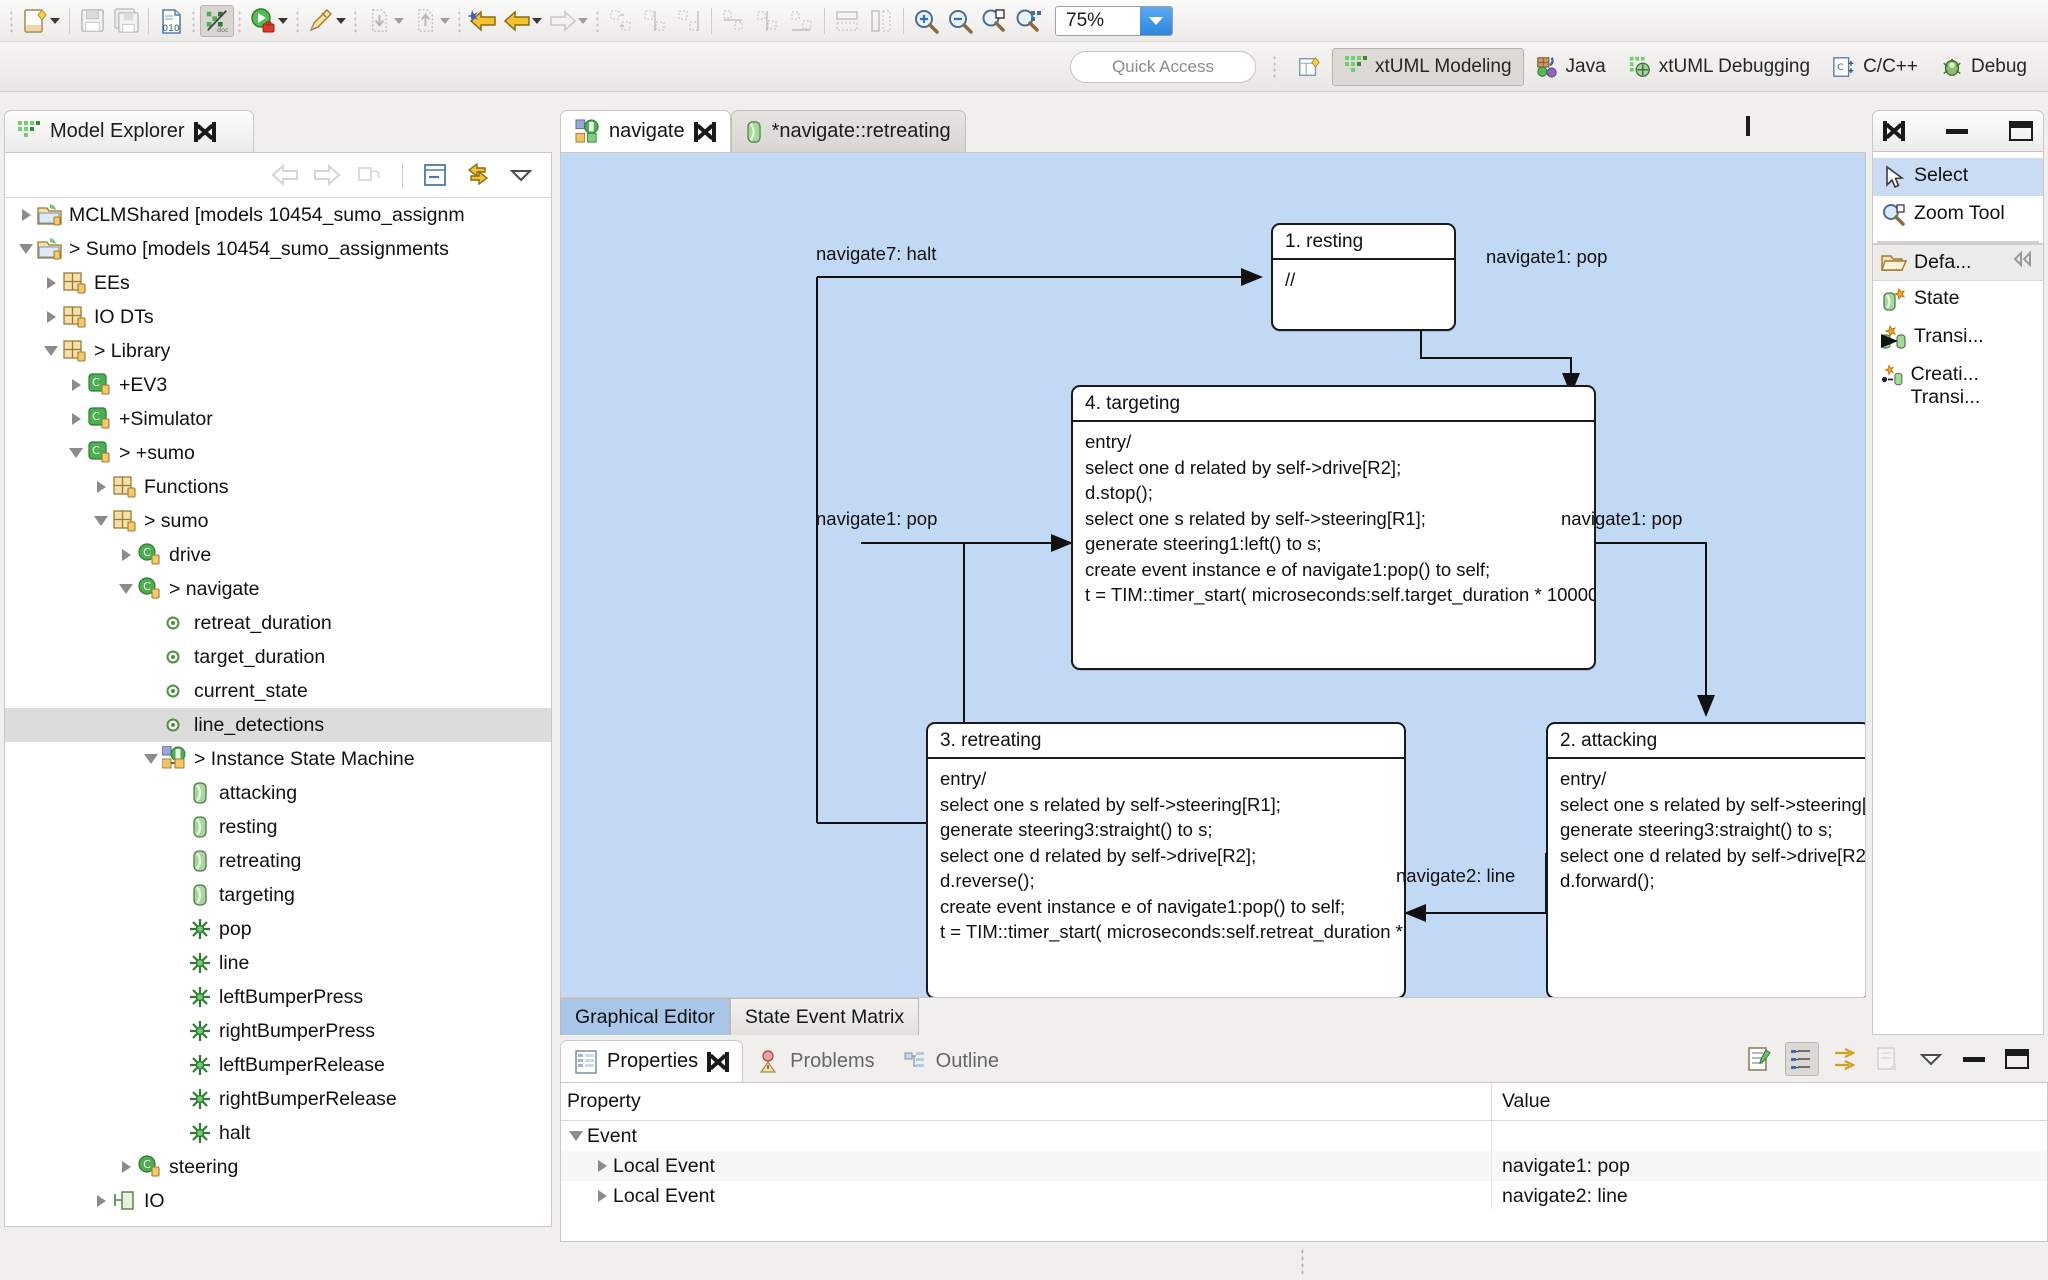  I want to click on save-button, so click(92, 21).